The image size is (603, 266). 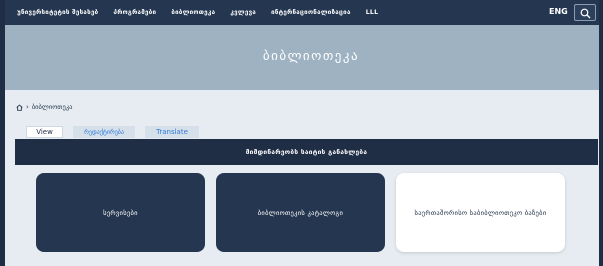 I want to click on admin-tabs: View რედაქტირება Translate, so click(x=112, y=132).